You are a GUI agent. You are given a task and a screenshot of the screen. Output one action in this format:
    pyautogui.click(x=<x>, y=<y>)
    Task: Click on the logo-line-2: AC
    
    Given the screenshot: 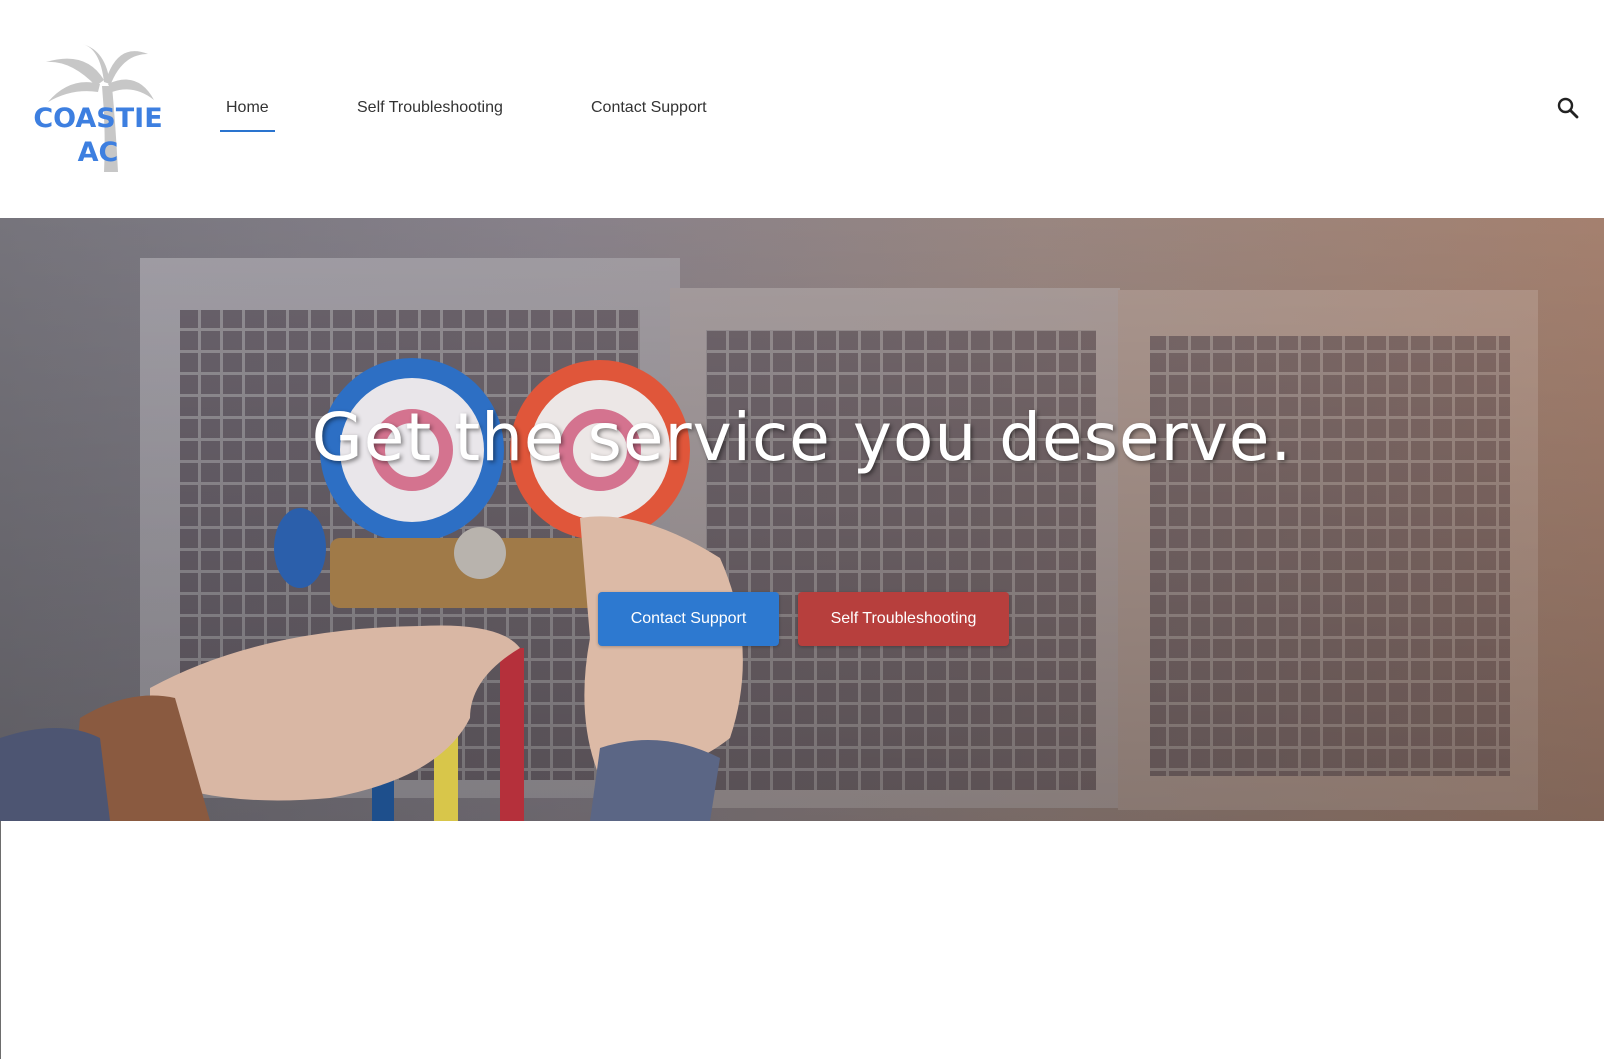 What is the action you would take?
    pyautogui.click(x=98, y=152)
    